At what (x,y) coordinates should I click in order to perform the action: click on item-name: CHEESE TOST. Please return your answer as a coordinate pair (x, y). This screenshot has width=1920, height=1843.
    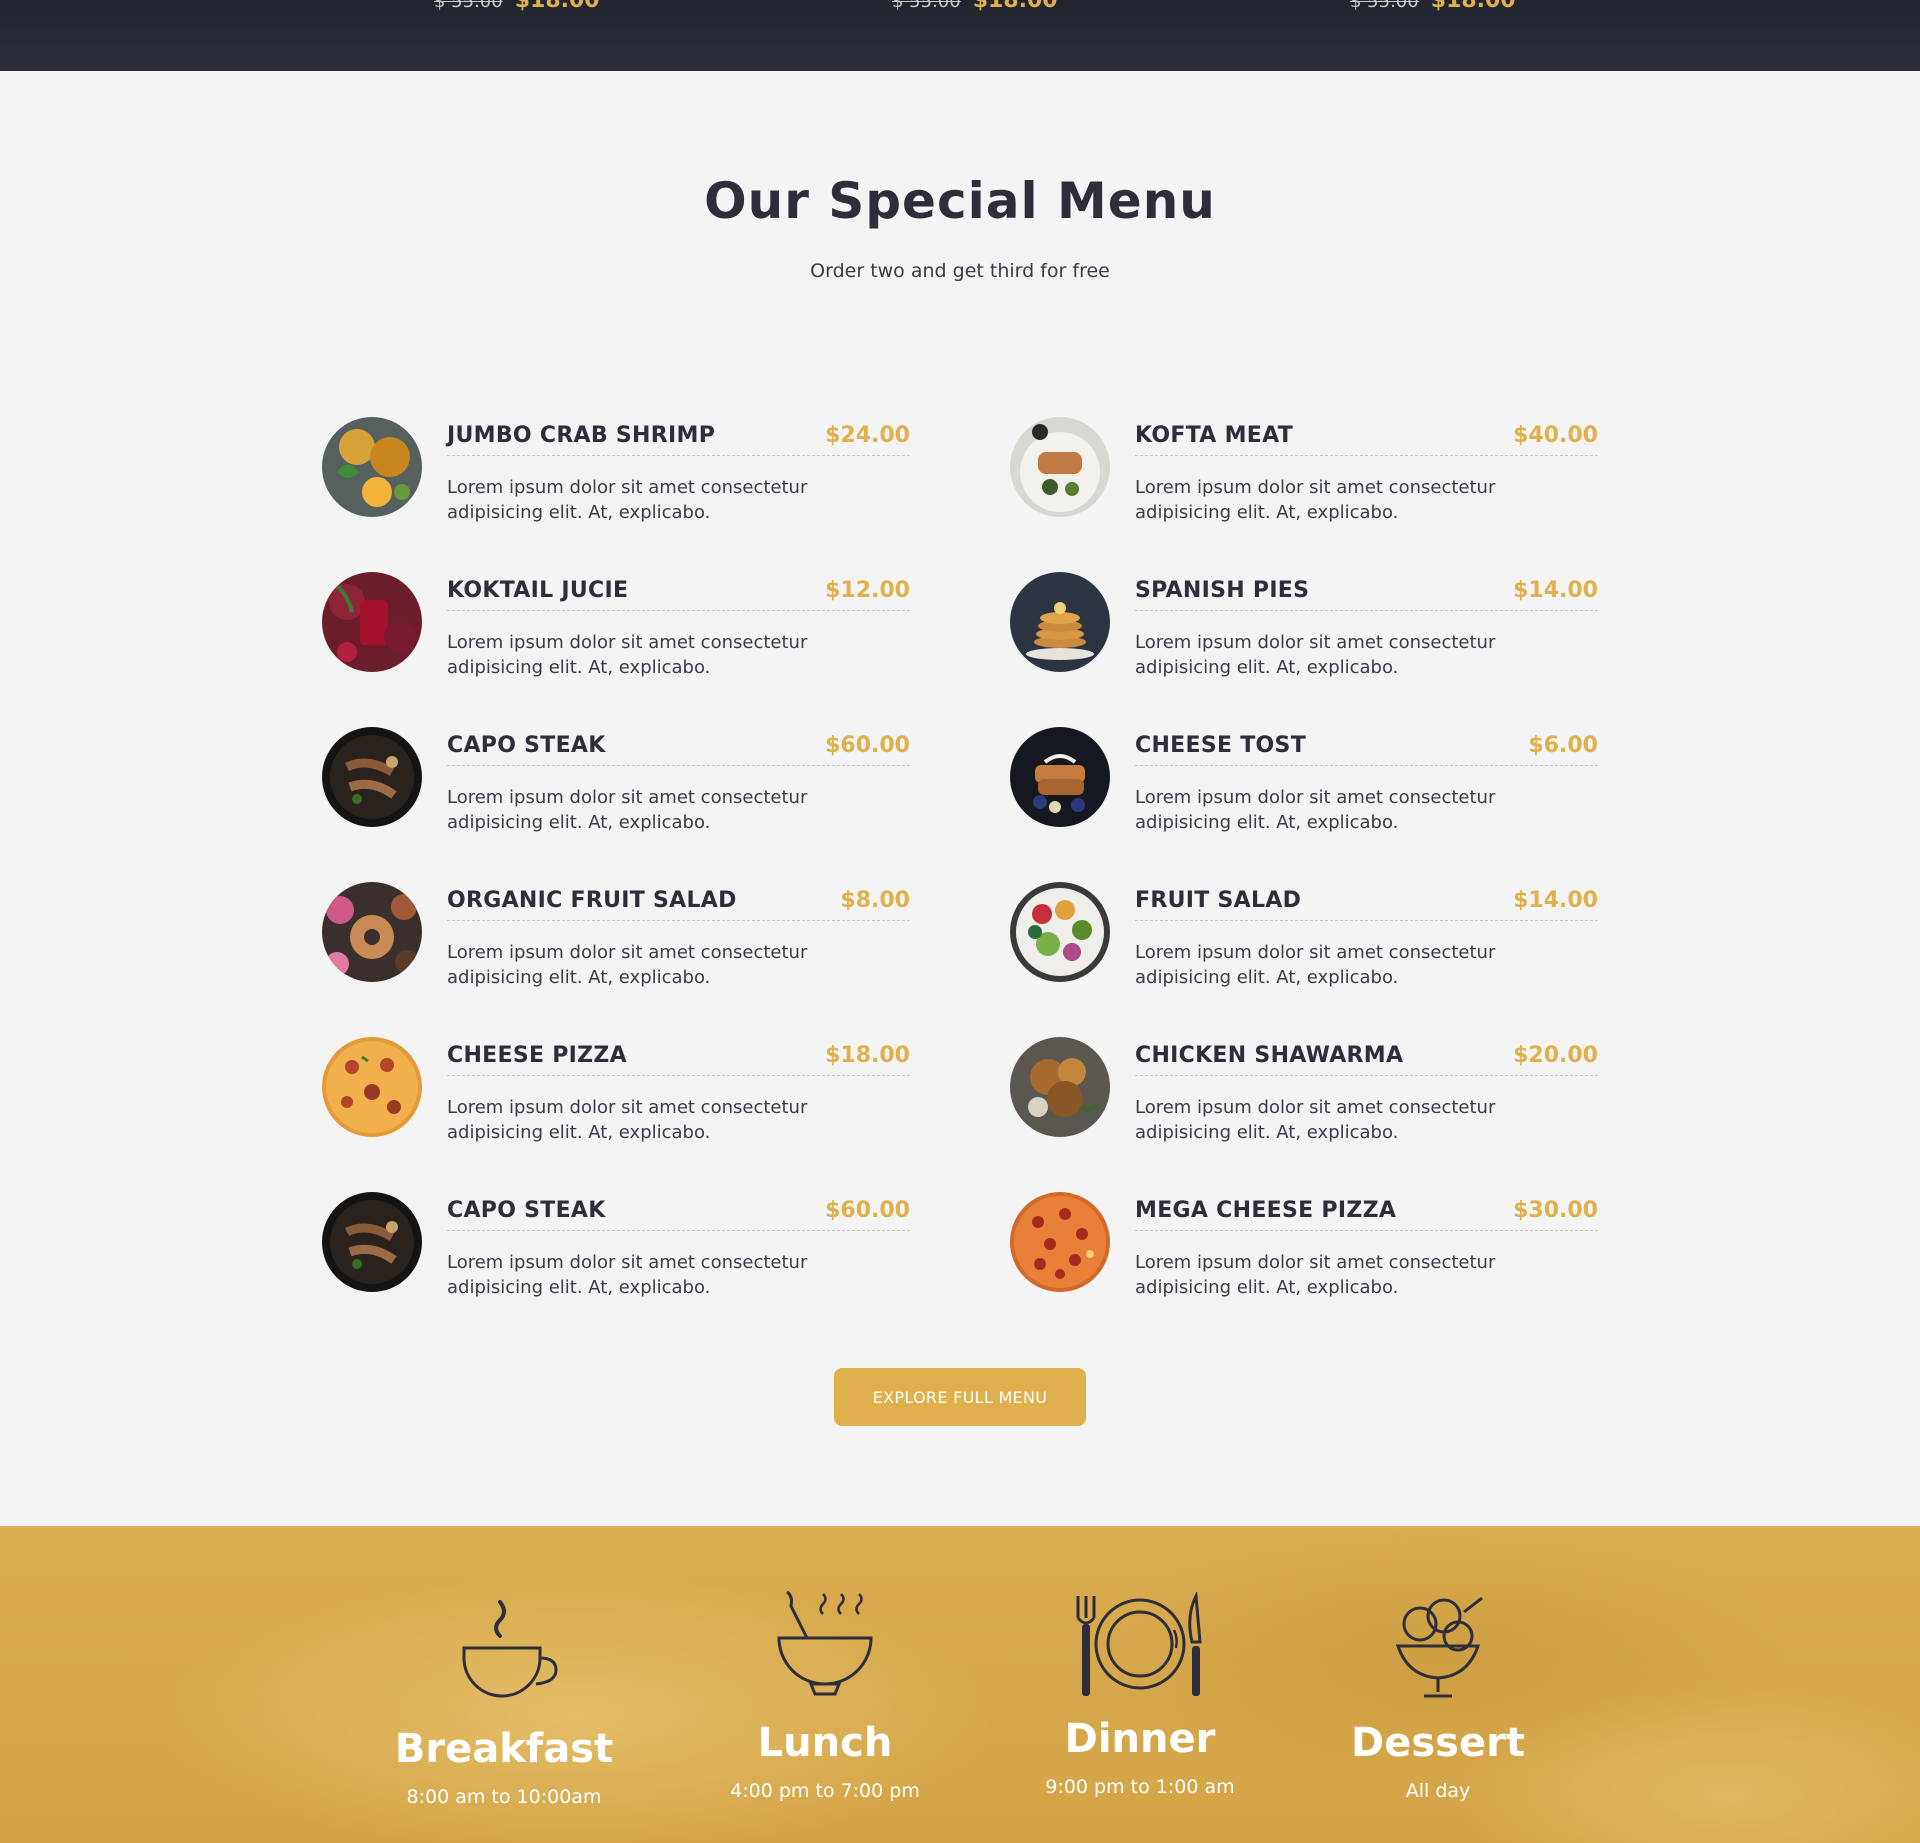
    Looking at the image, I should click on (1221, 745).